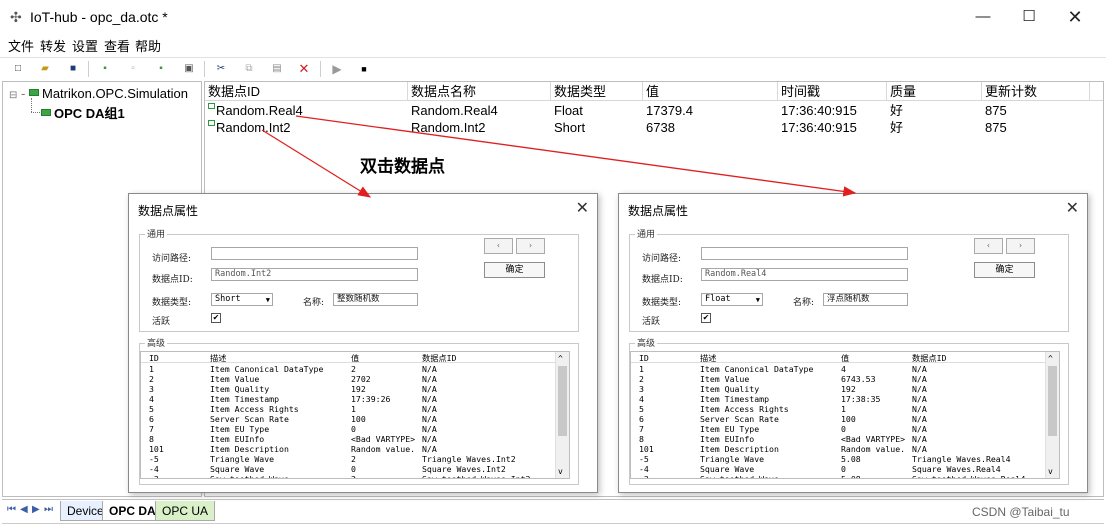  I want to click on adv-table-row: -4 Square Wave 0 Square Waves.Real4, so click(840, 469).